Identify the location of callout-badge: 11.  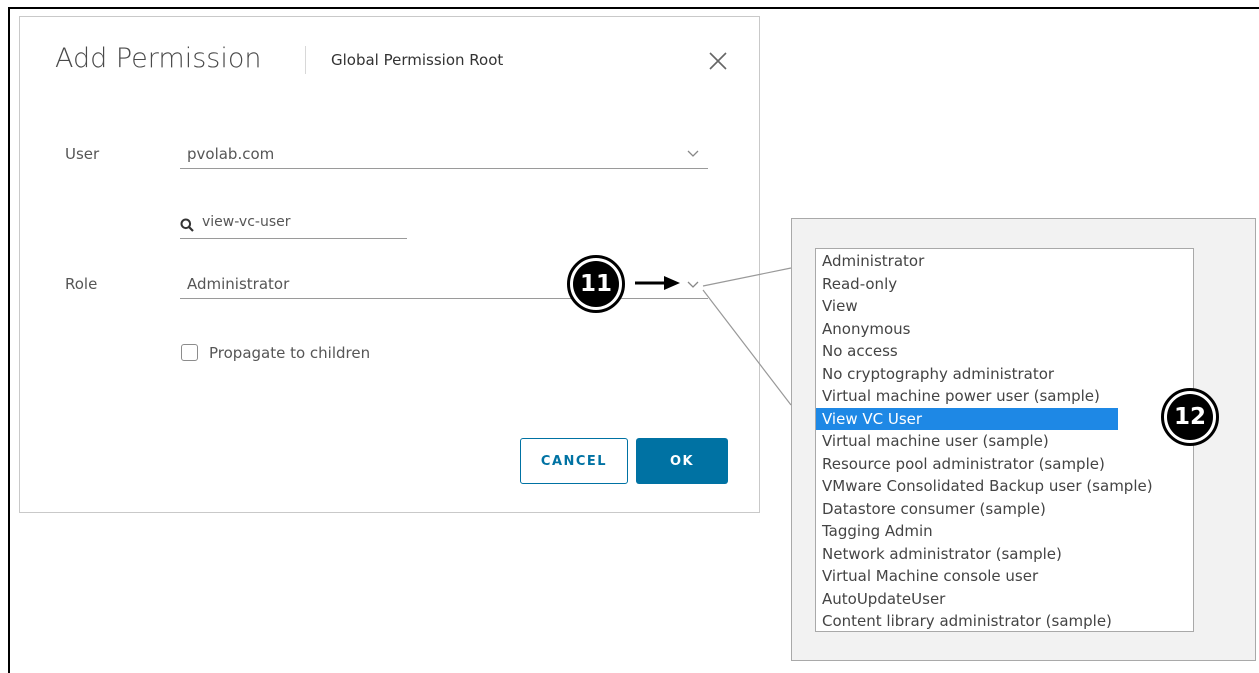
(596, 284).